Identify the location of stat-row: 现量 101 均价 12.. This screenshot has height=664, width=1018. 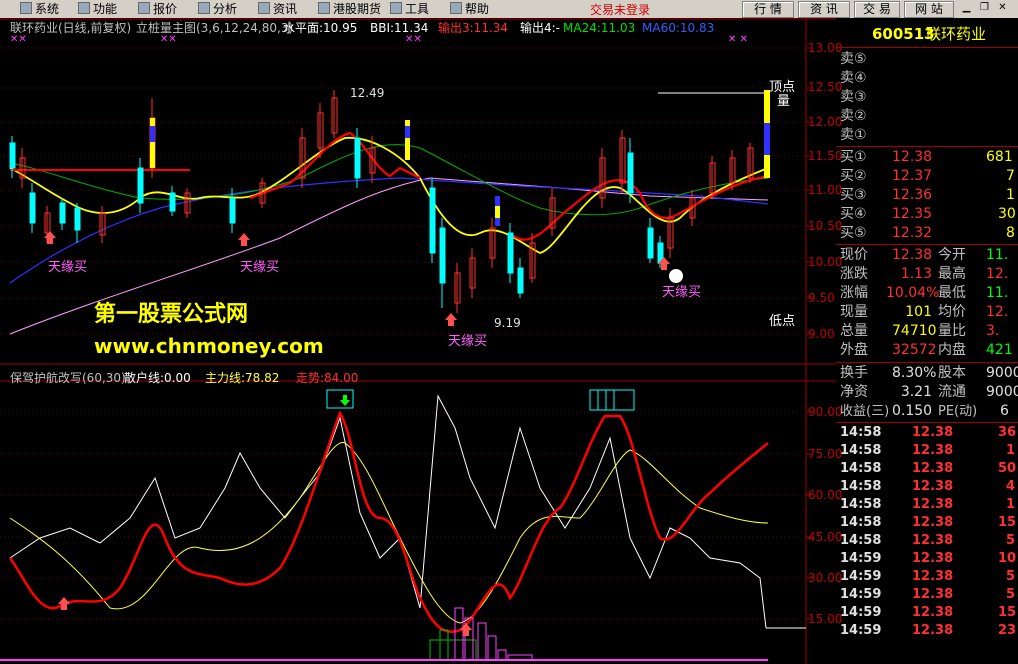
(924, 312).